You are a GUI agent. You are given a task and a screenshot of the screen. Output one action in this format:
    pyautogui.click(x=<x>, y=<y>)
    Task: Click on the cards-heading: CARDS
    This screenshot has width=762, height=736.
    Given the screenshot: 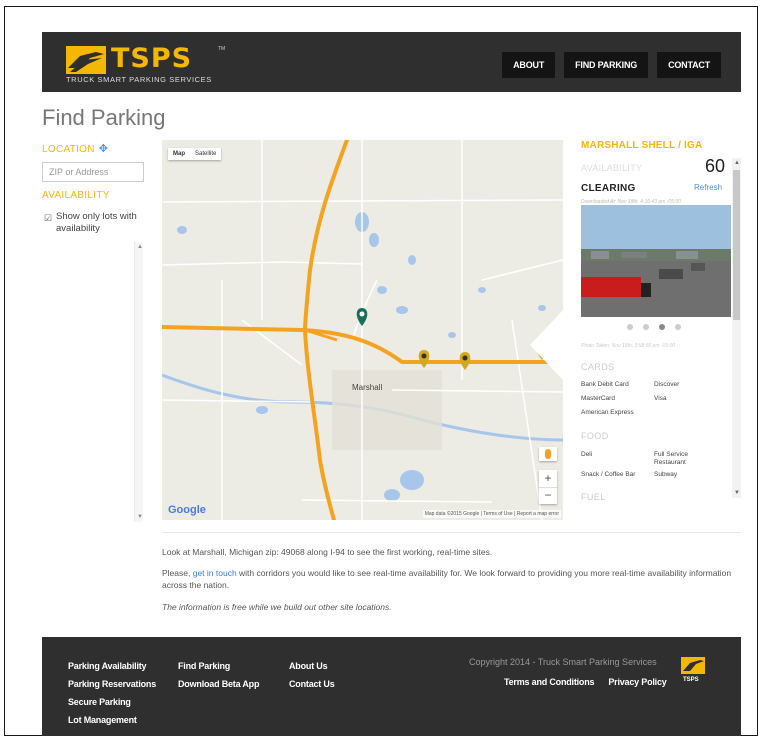 What is the action you would take?
    pyautogui.click(x=598, y=367)
    